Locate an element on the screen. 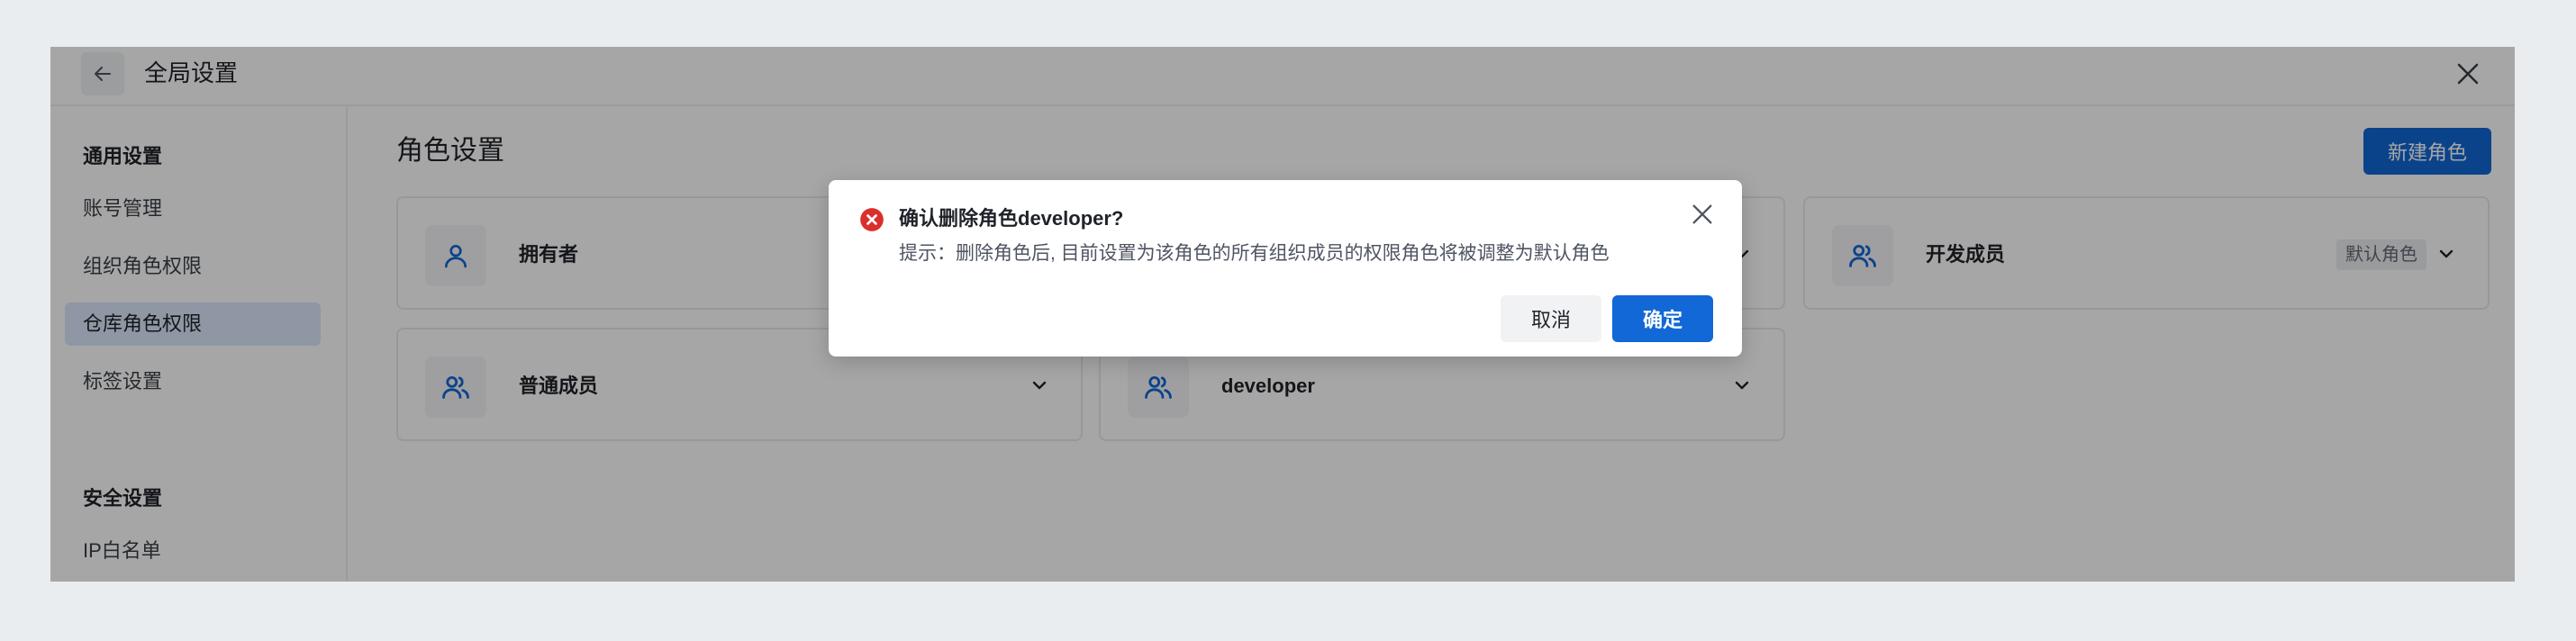  error-icon is located at coordinates (872, 219).